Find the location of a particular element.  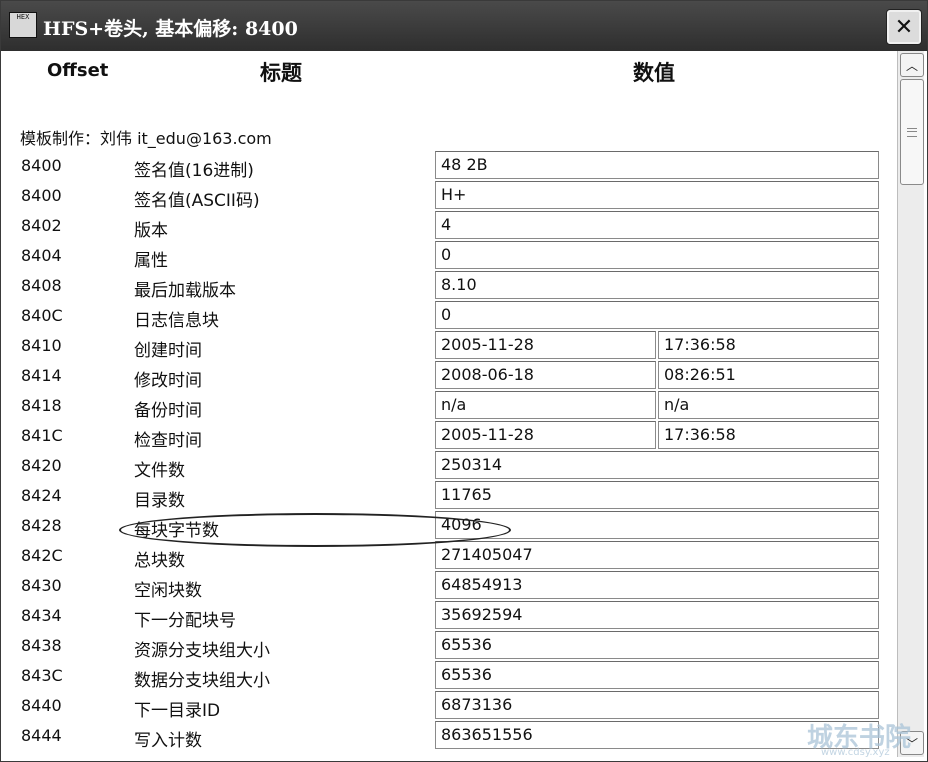

field-title: 下一目录ID is located at coordinates (177, 711).